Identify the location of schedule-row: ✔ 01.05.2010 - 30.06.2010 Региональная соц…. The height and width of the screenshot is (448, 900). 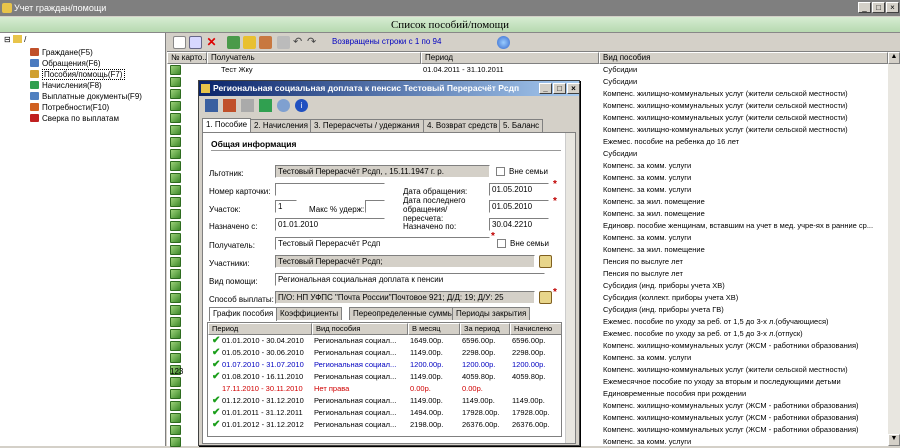
(385, 353).